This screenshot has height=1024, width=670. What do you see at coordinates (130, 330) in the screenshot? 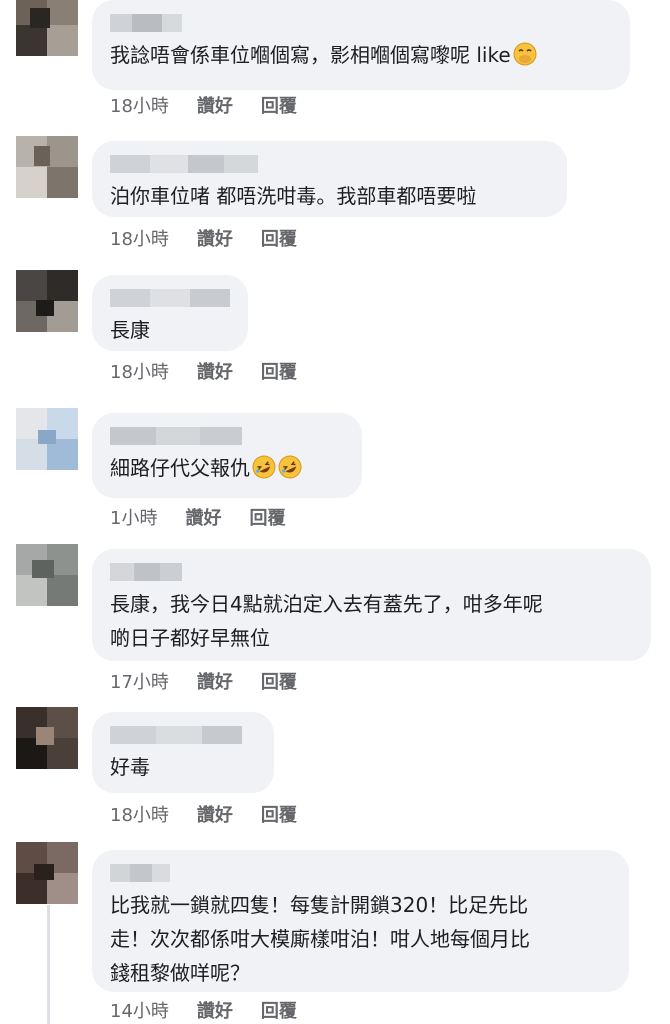
I see `comment-text: 長康` at bounding box center [130, 330].